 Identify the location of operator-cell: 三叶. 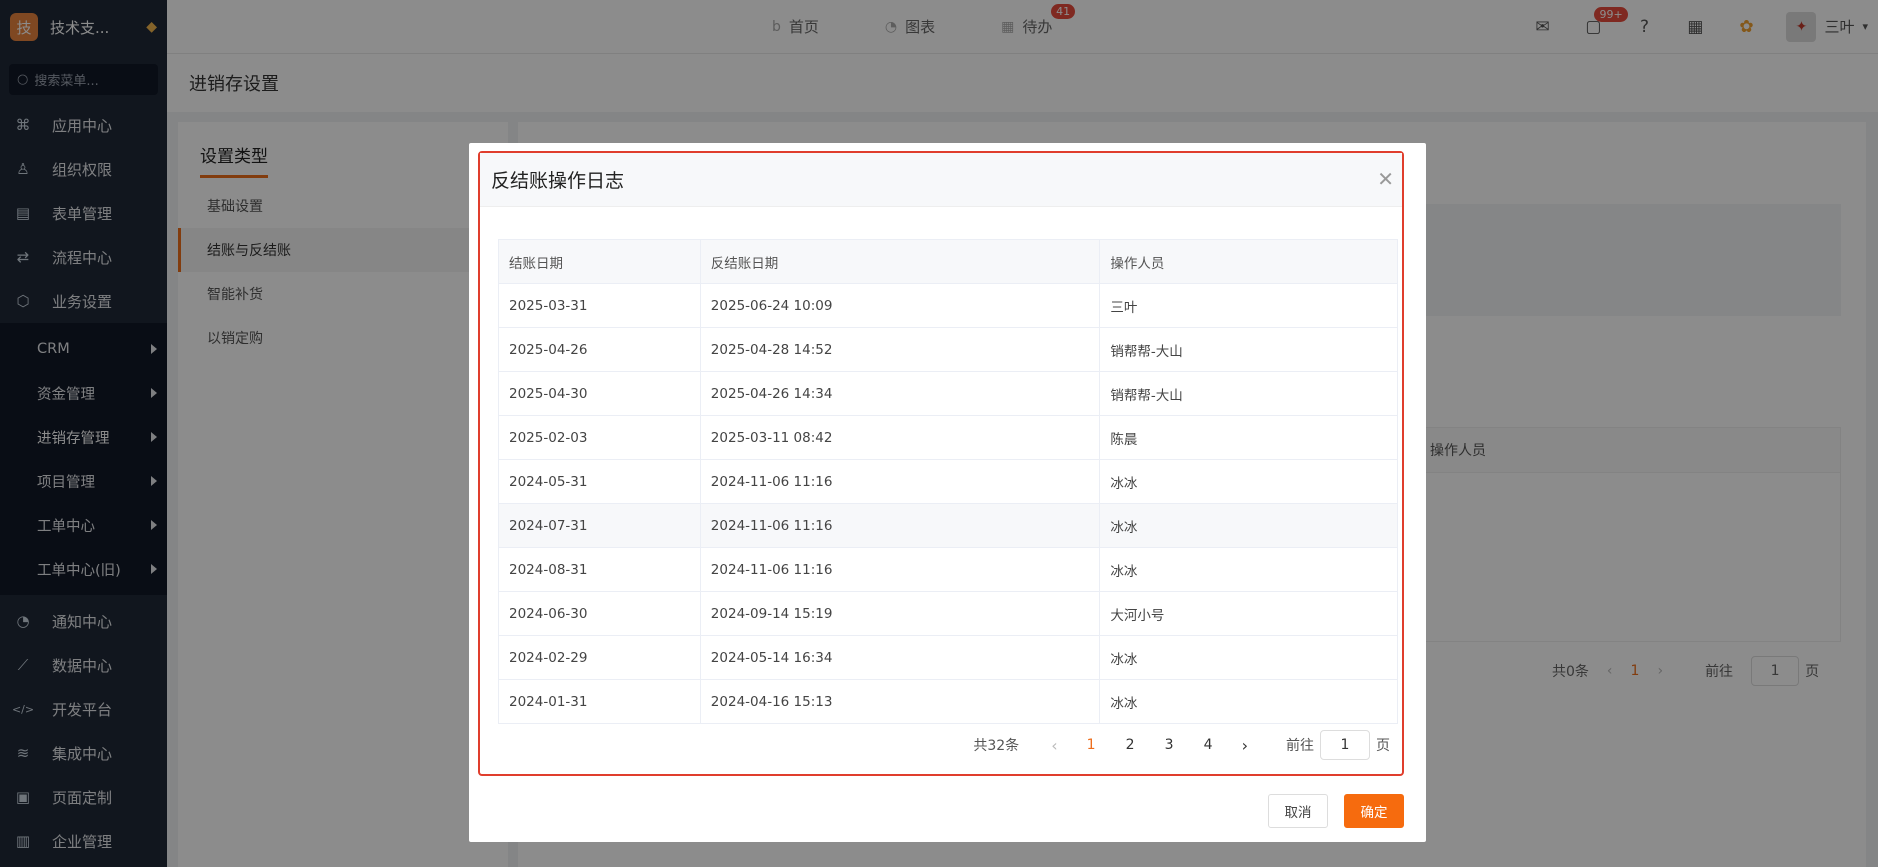
(1248, 305).